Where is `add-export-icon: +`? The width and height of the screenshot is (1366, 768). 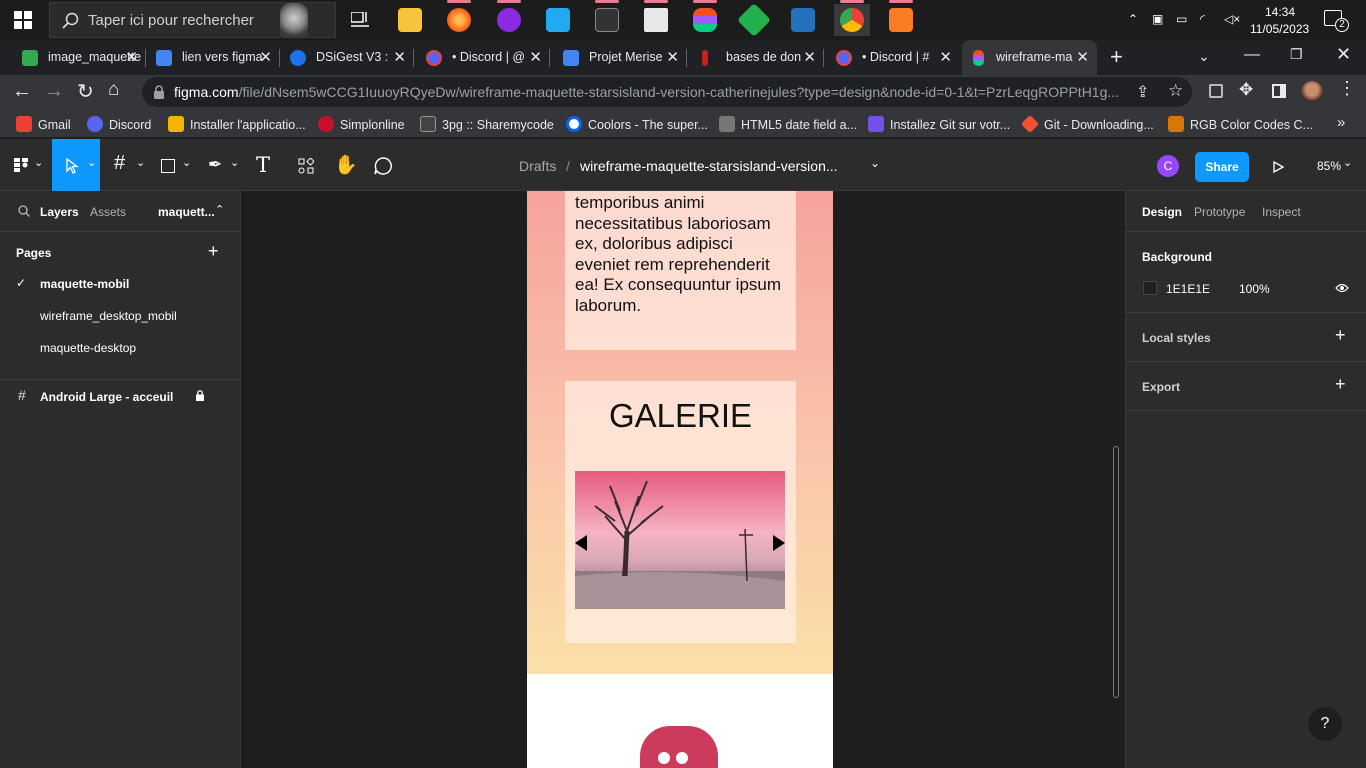 add-export-icon: + is located at coordinates (1340, 384).